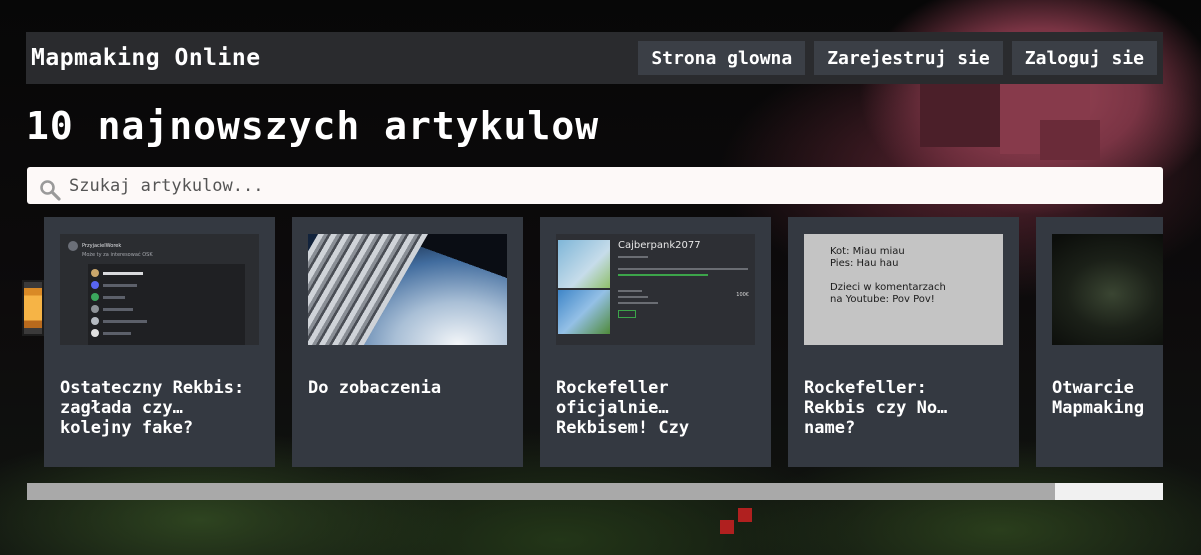  I want to click on article-card: Do zobaczenia, so click(407, 342).